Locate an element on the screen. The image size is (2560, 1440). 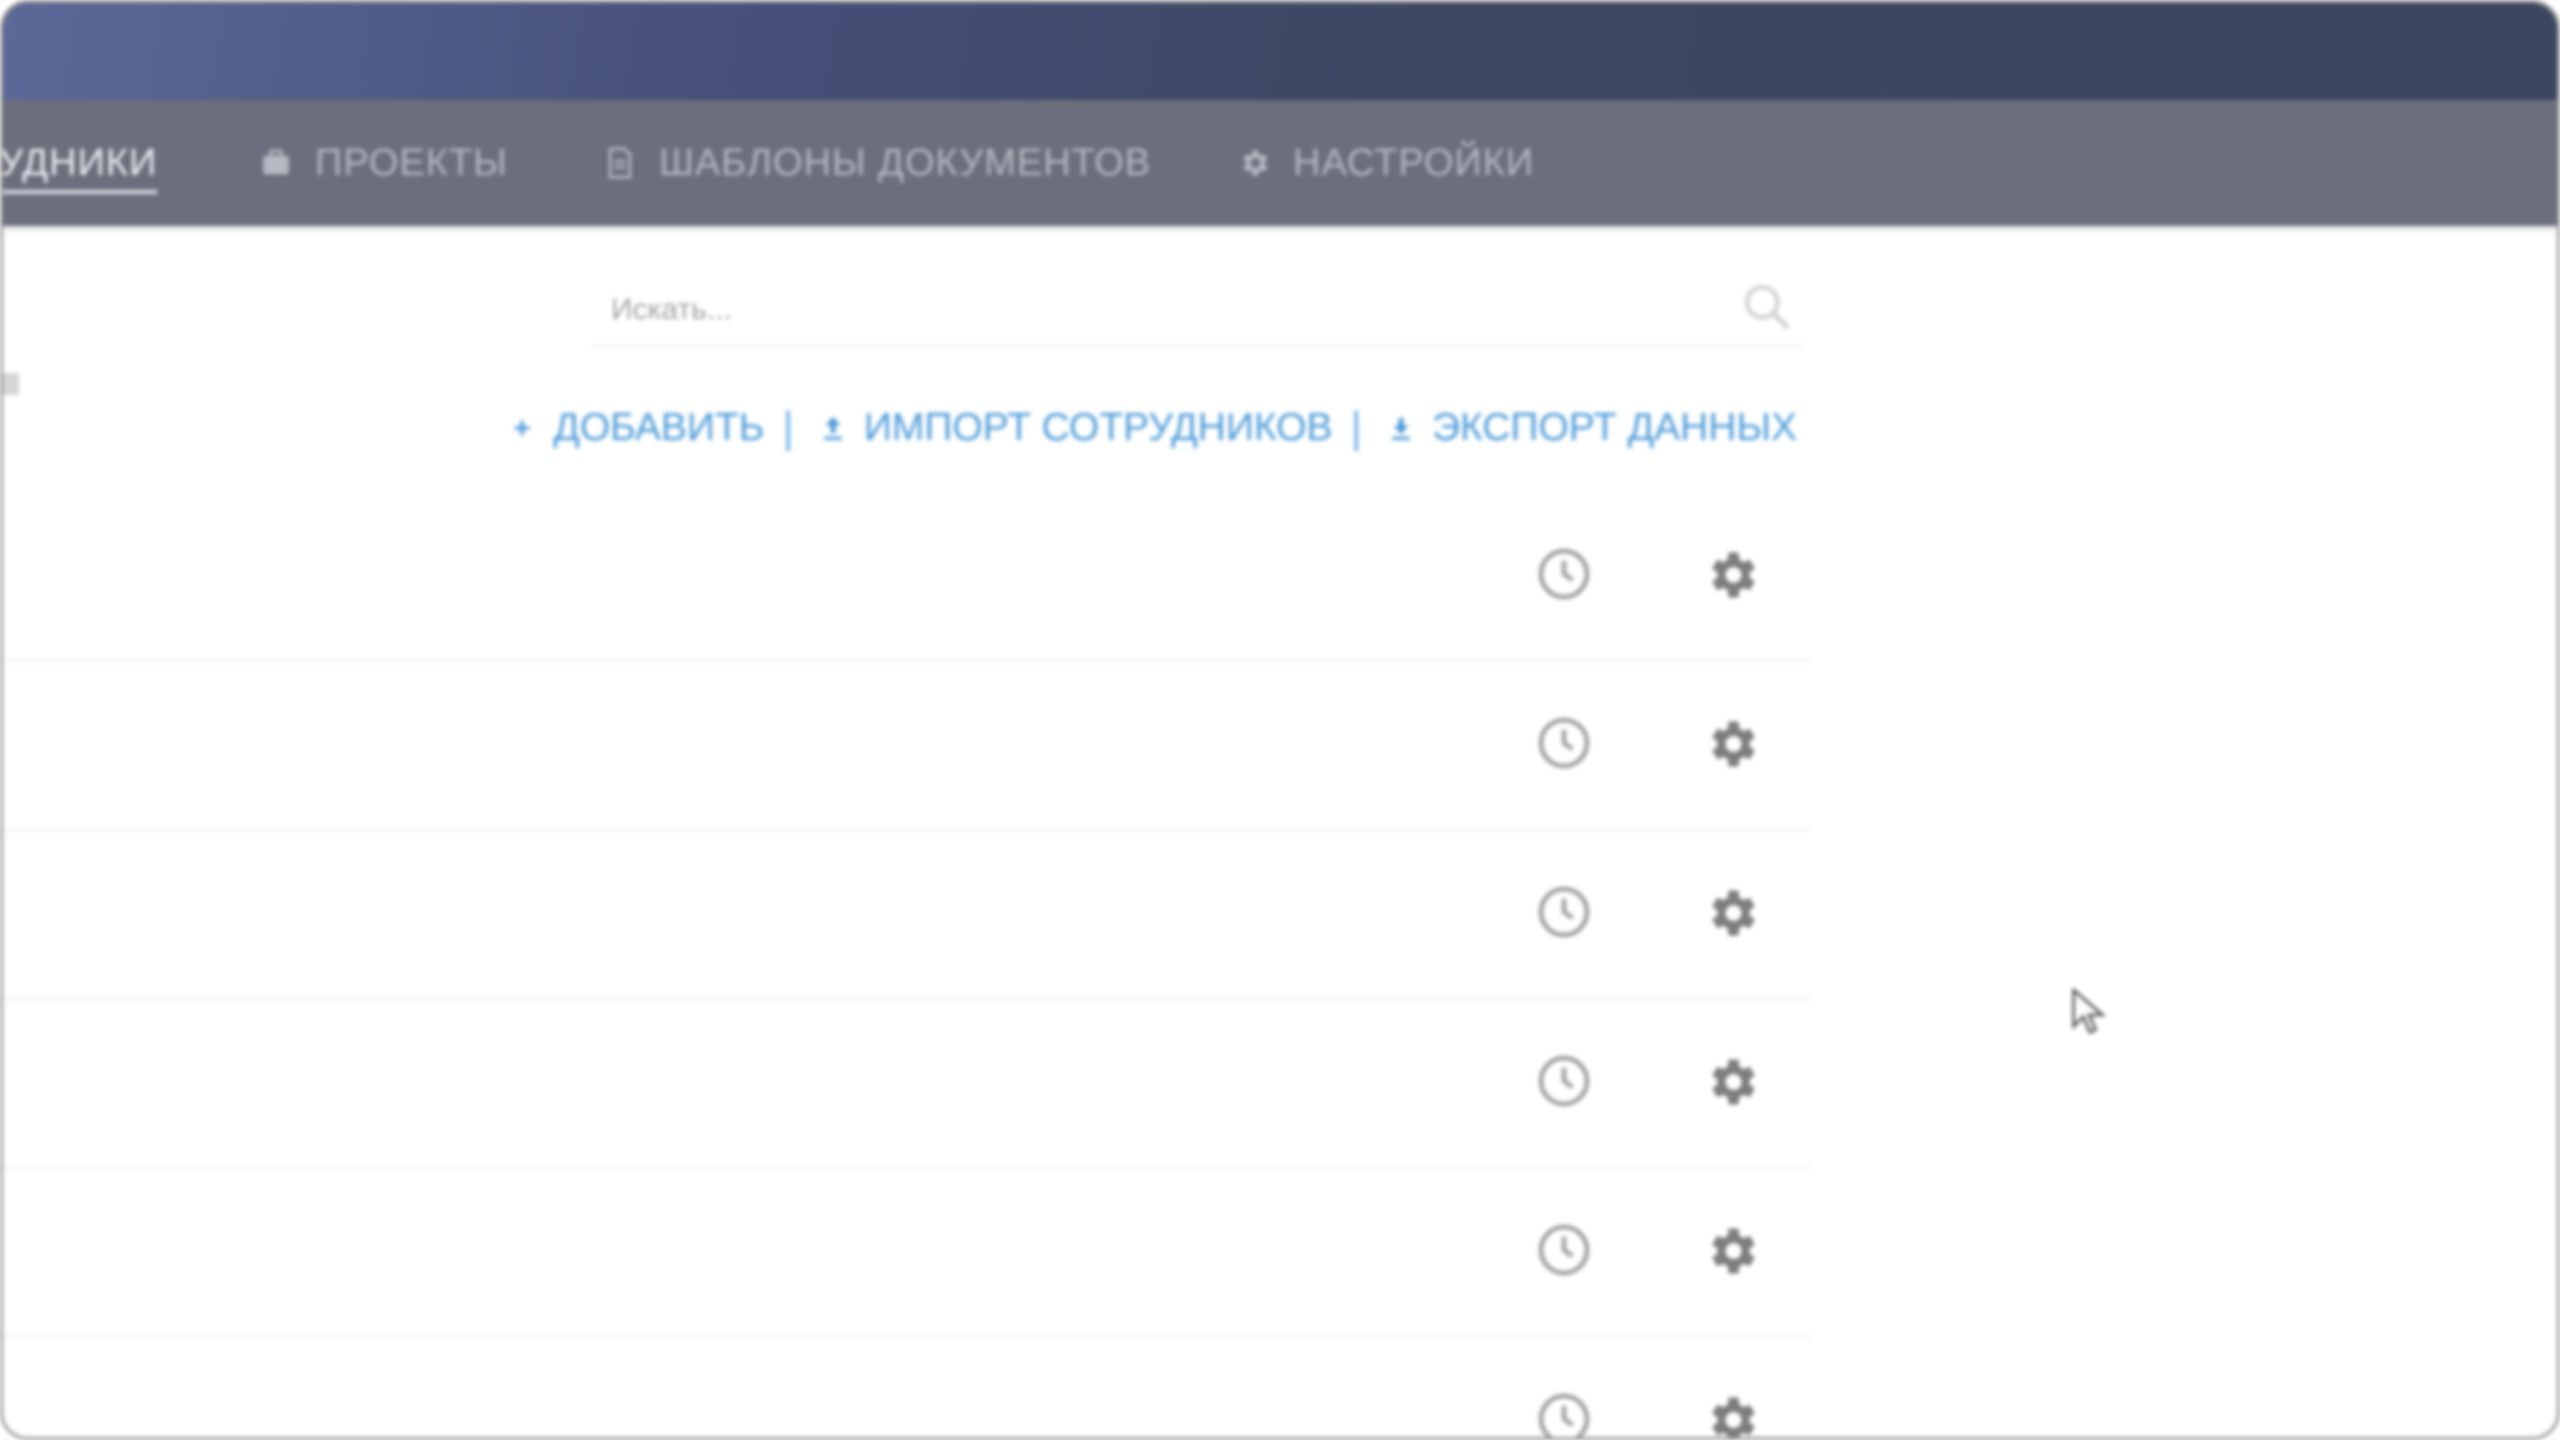
tab-projects-label: ПРОЕКТЫ is located at coordinates (411, 162).